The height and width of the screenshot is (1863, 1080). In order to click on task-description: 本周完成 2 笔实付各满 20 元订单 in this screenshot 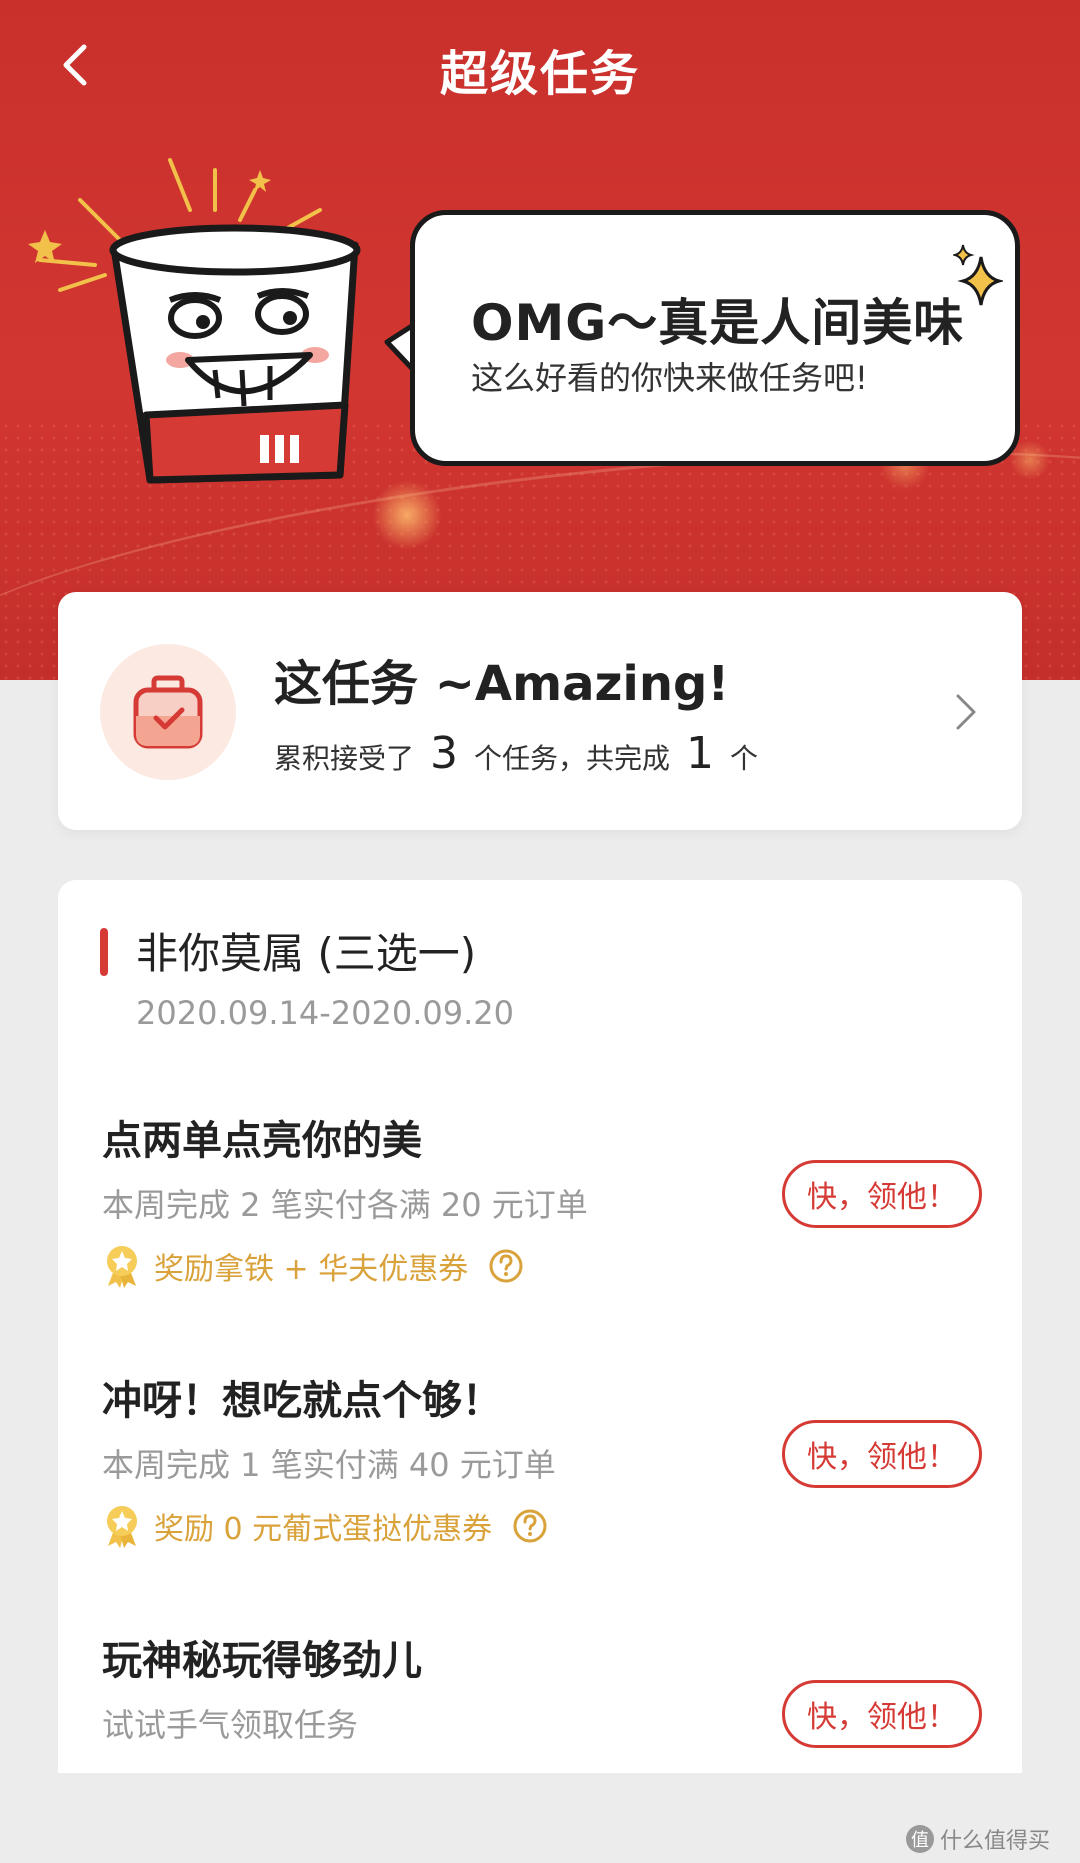, I will do `click(345, 1205)`.